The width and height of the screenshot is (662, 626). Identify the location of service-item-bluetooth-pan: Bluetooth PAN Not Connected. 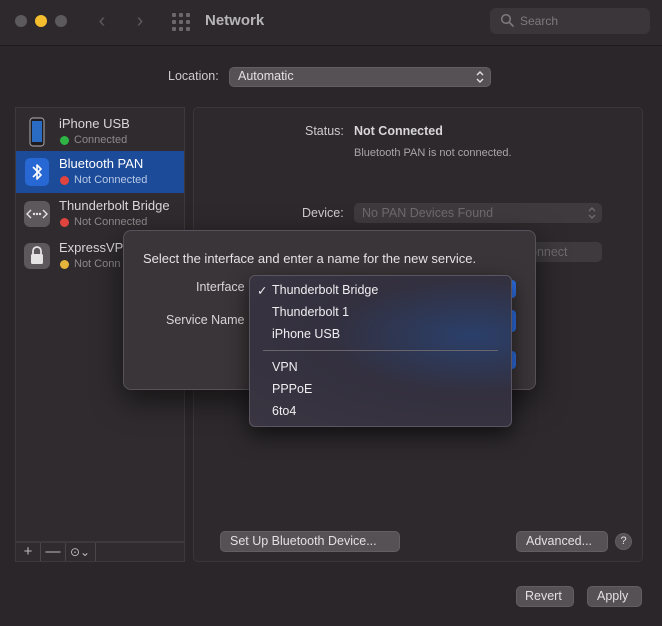
(100, 172).